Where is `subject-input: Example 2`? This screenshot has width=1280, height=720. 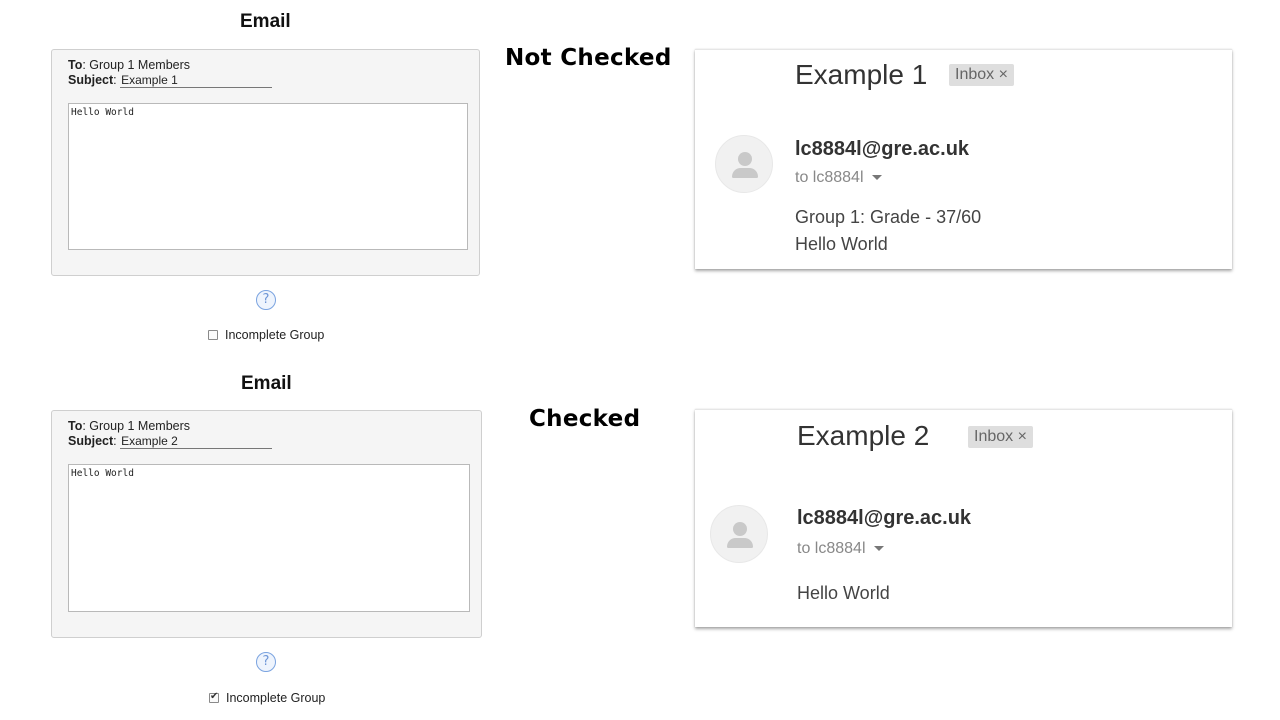
subject-input: Example 2 is located at coordinates (196, 441).